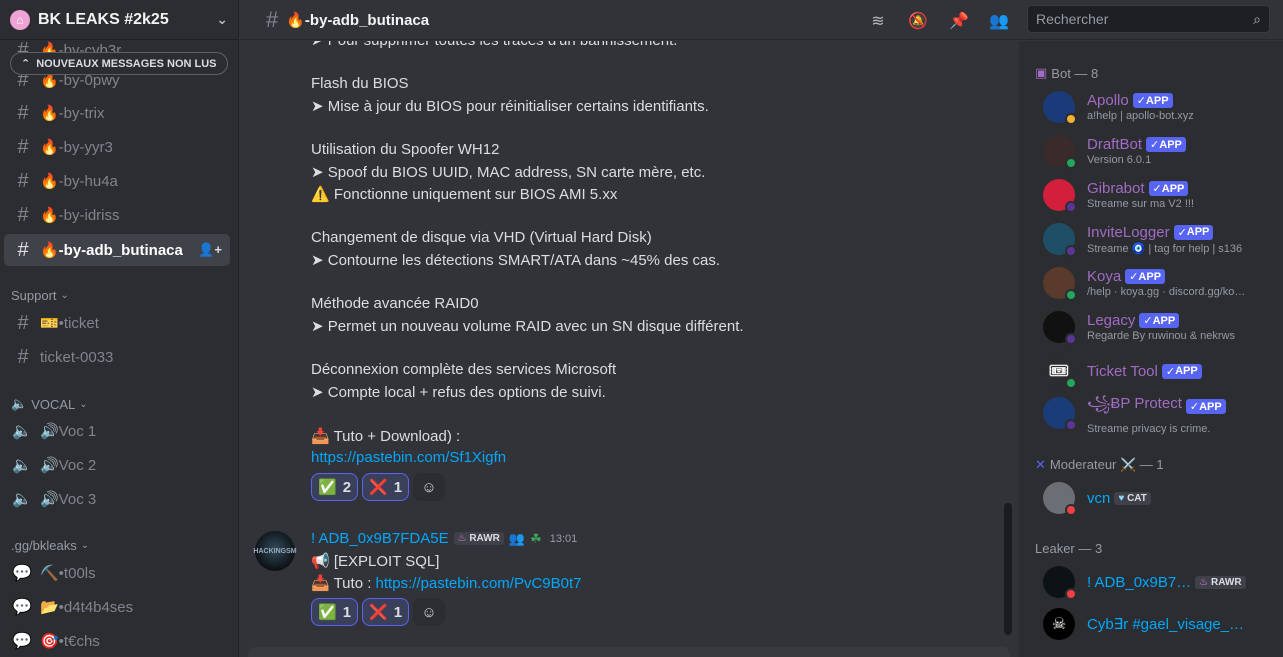 This screenshot has height=657, width=1283. Describe the element at coordinates (40, 295) in the screenshot. I see `category-support: Support ⌄` at that location.